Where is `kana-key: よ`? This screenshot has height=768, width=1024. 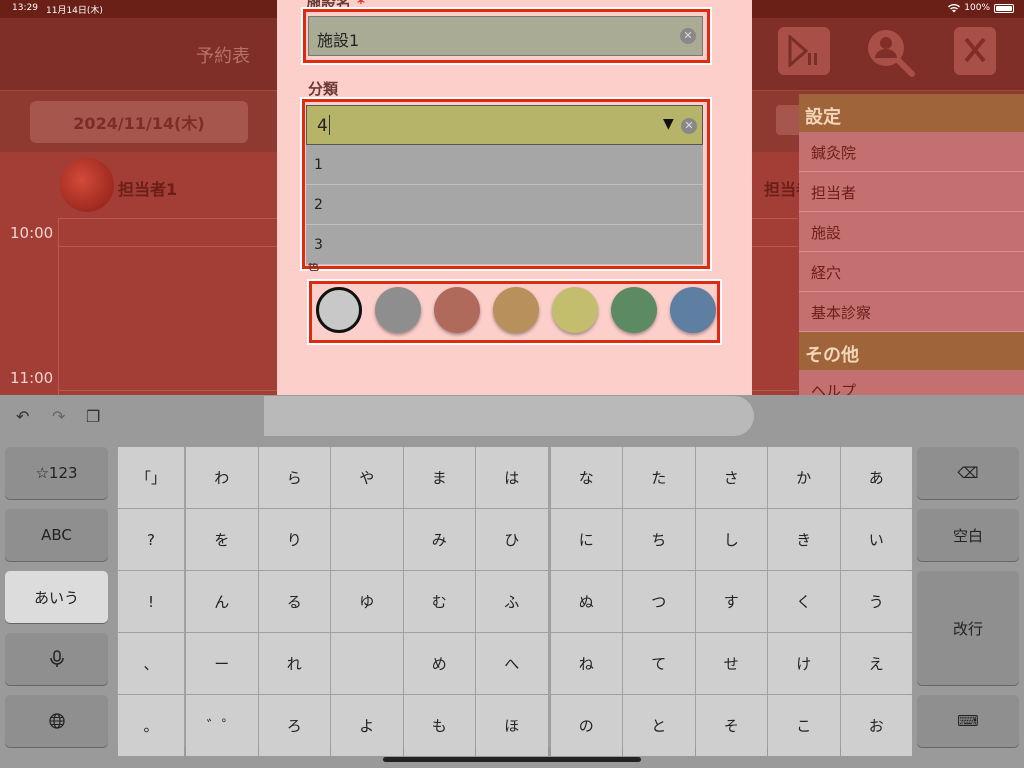 kana-key: よ is located at coordinates (367, 725).